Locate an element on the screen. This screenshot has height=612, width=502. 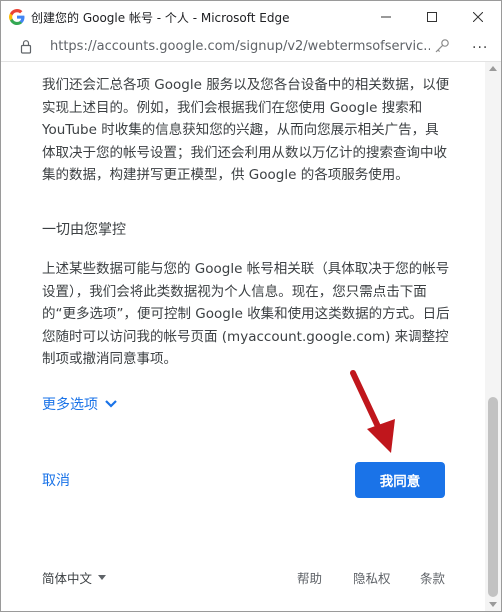
help-link: 帮助 is located at coordinates (309, 577).